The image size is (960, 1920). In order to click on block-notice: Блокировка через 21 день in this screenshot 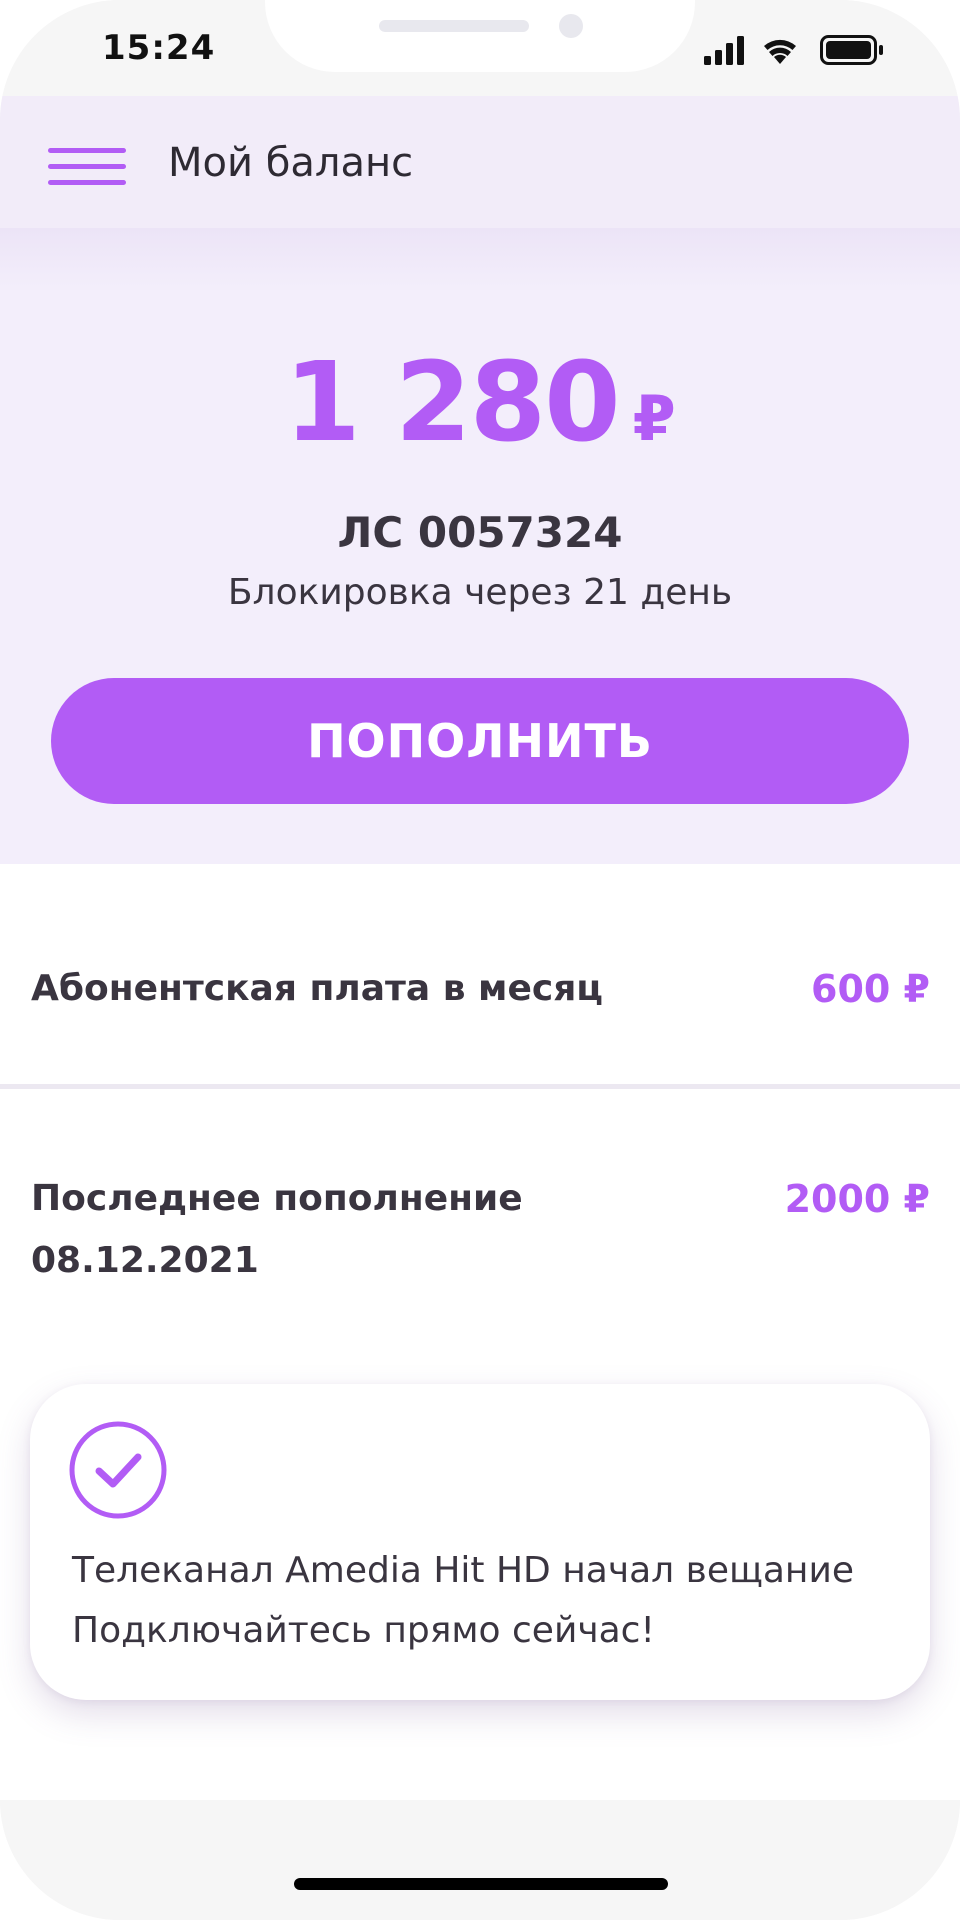, I will do `click(480, 592)`.